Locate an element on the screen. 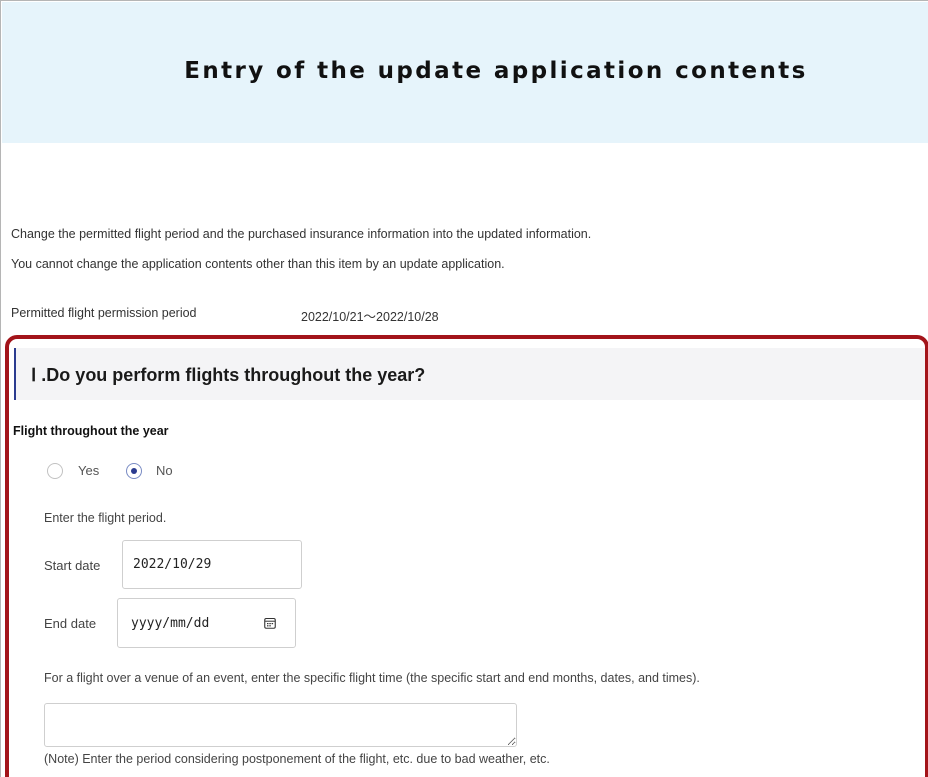  end-date-input: yyyy/mm/dd is located at coordinates (206, 623).